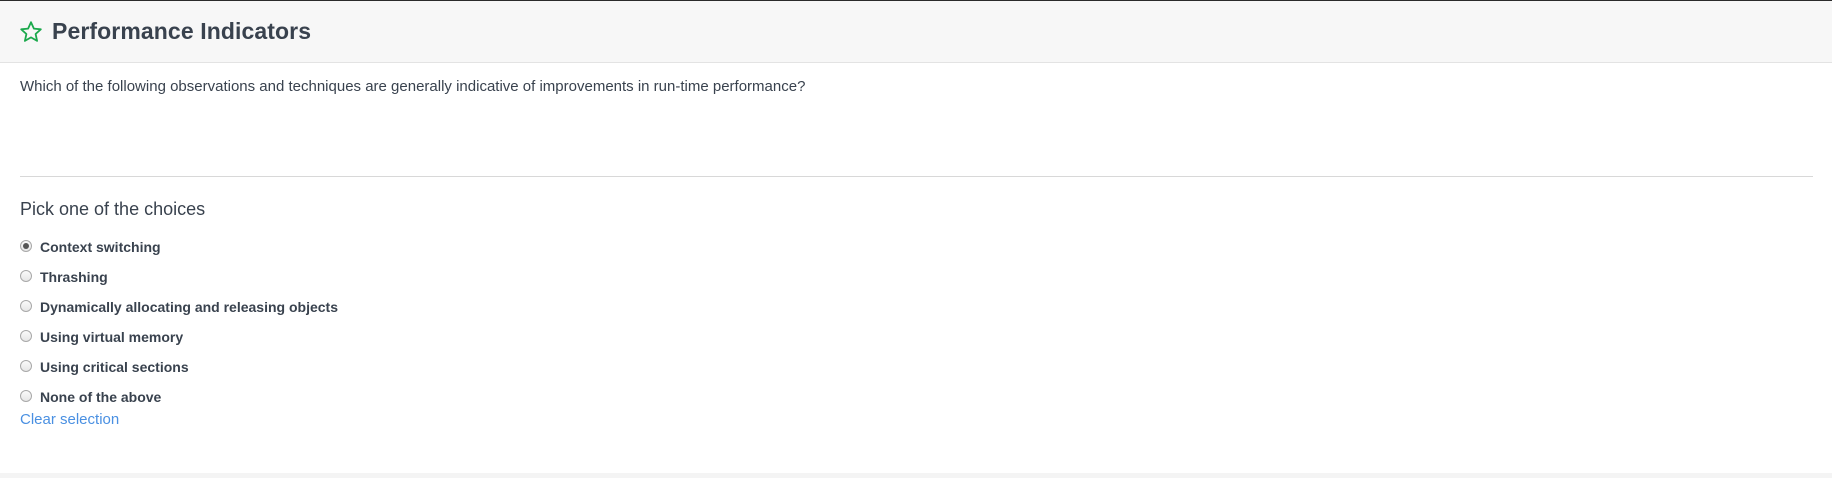 This screenshot has width=1832, height=478. What do you see at coordinates (320, 397) in the screenshot?
I see `choice-option: None of the above` at bounding box center [320, 397].